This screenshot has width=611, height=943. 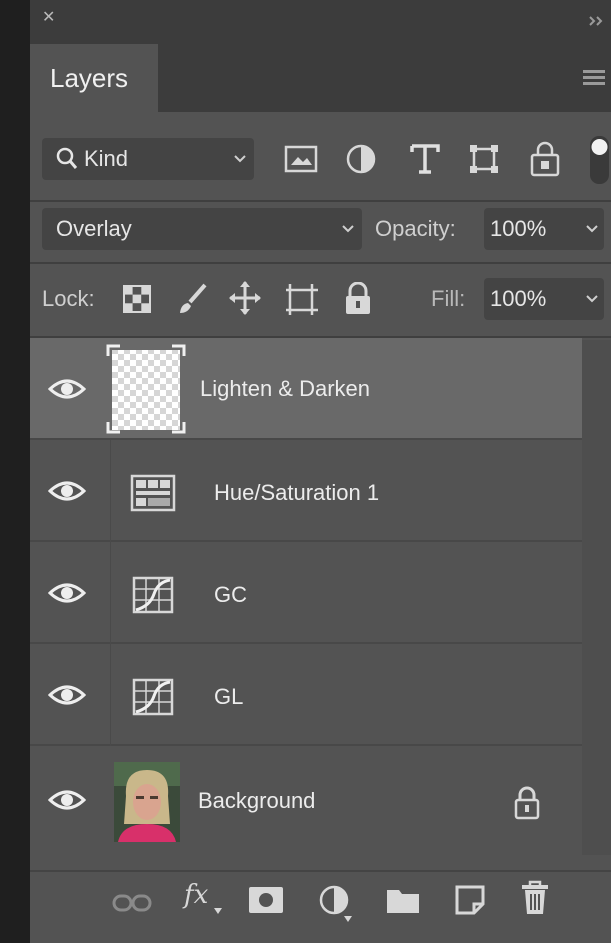 I want to click on lock-row: Lock: Fill: 100%, so click(x=320, y=300).